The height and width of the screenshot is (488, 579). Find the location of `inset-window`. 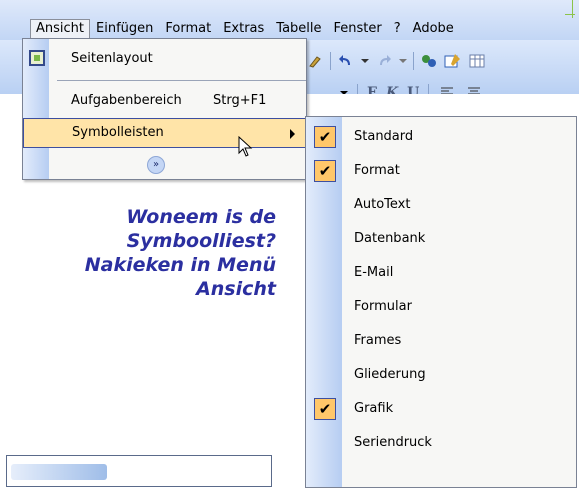

inset-window is located at coordinates (139, 471).